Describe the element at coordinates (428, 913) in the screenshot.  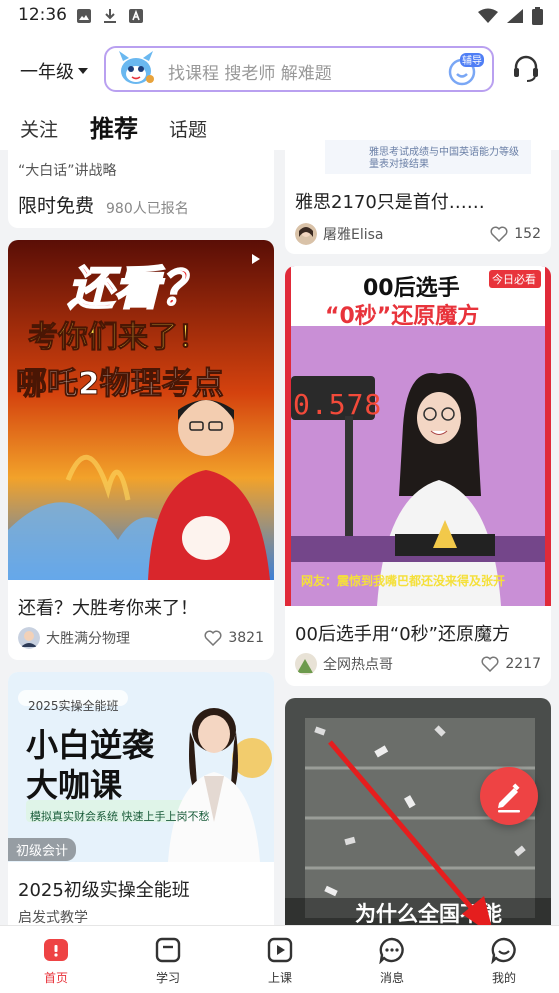
I see `school-video-caption: 为什么全国不能` at that location.